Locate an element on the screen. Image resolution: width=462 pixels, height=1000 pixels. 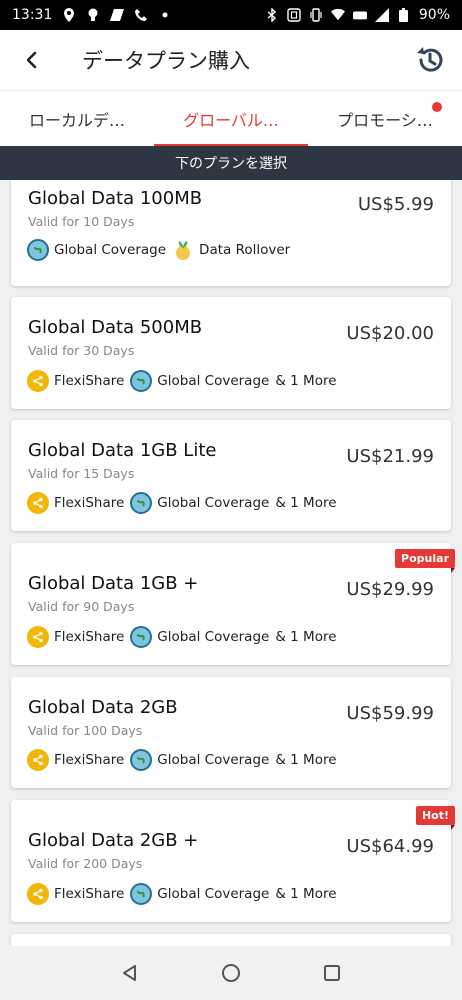
plan-validity: Valid for 15 Days is located at coordinates (81, 473).